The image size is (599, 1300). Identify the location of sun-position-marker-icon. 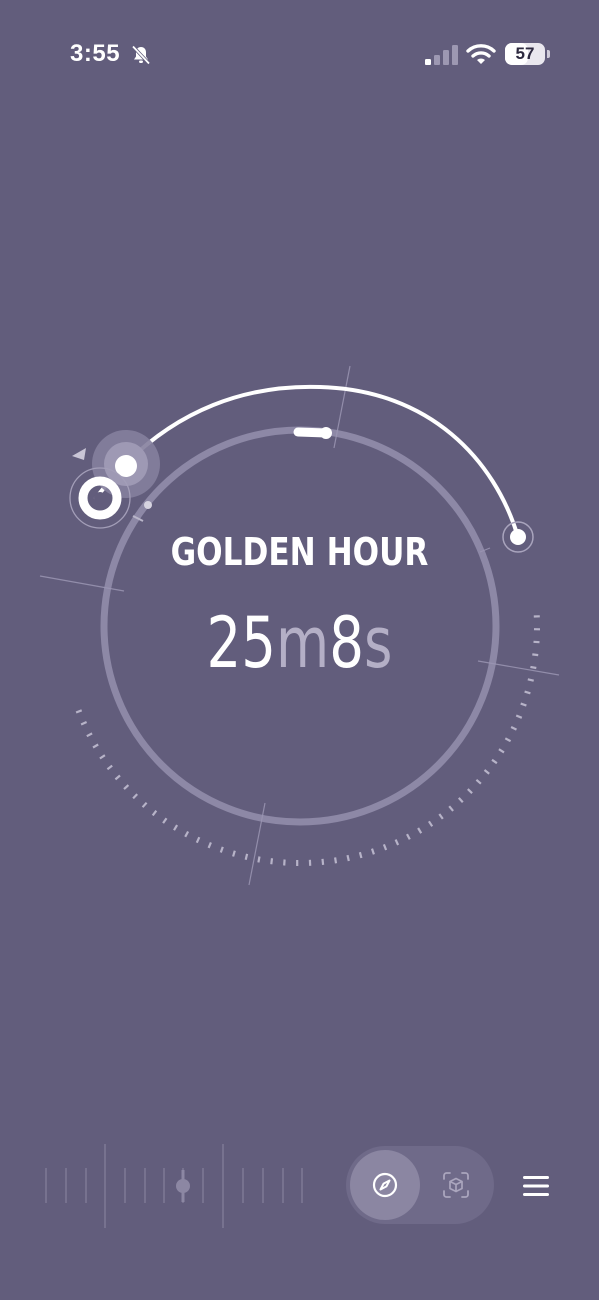
(126, 476).